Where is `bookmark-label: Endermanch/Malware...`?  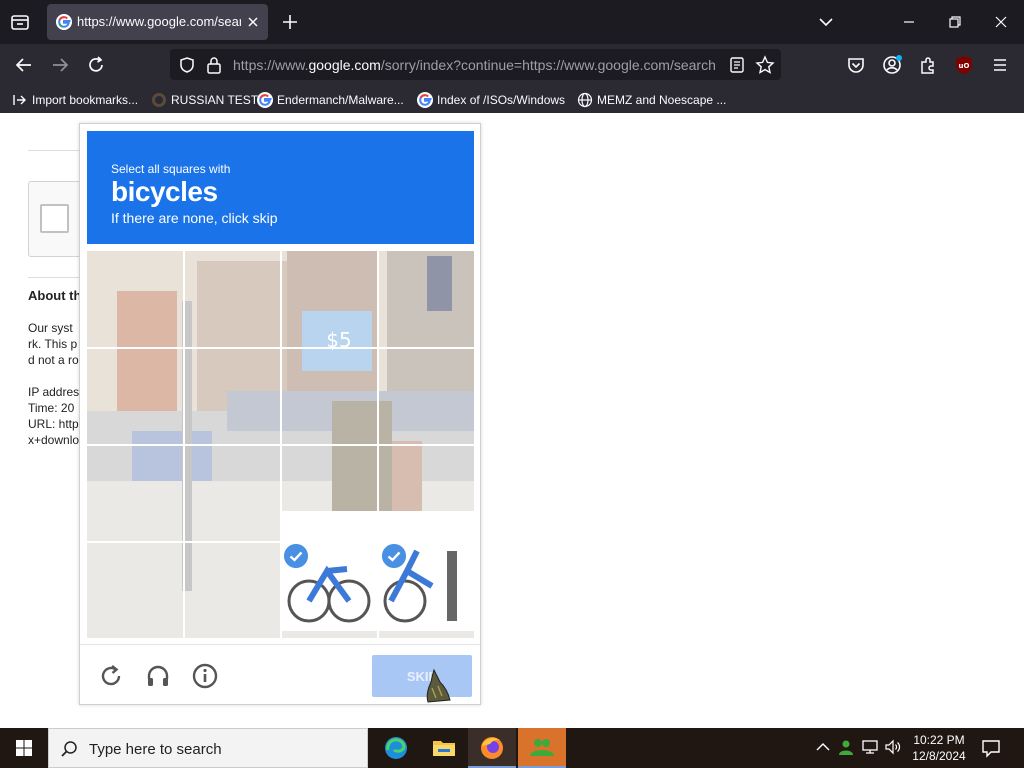 bookmark-label: Endermanch/Malware... is located at coordinates (340, 100).